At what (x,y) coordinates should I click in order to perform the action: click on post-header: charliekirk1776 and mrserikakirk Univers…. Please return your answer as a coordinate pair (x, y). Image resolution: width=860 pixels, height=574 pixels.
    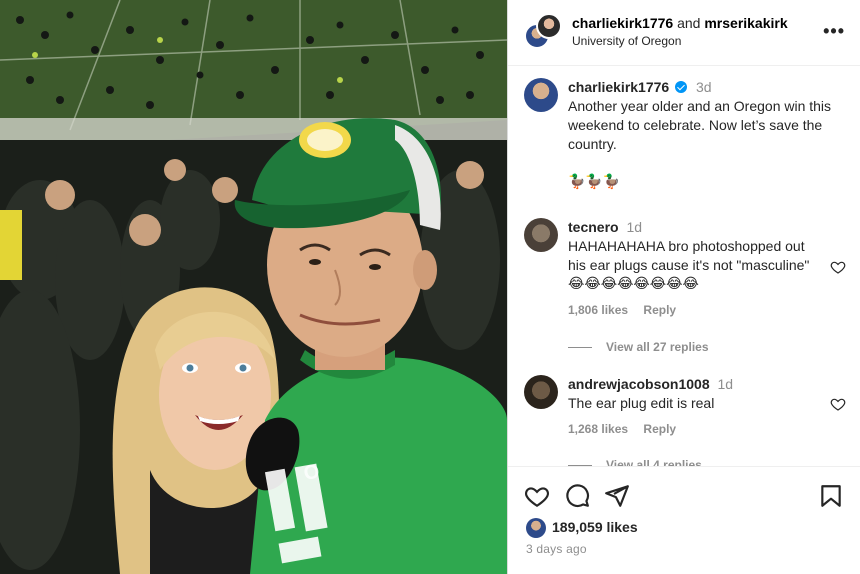
    Looking at the image, I should click on (684, 33).